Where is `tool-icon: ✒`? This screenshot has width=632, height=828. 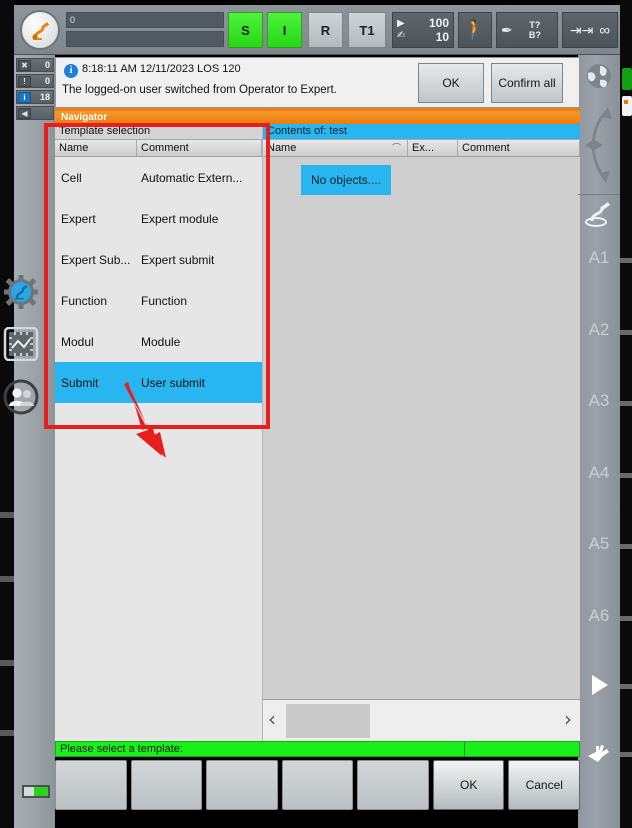 tool-icon: ✒ is located at coordinates (507, 30).